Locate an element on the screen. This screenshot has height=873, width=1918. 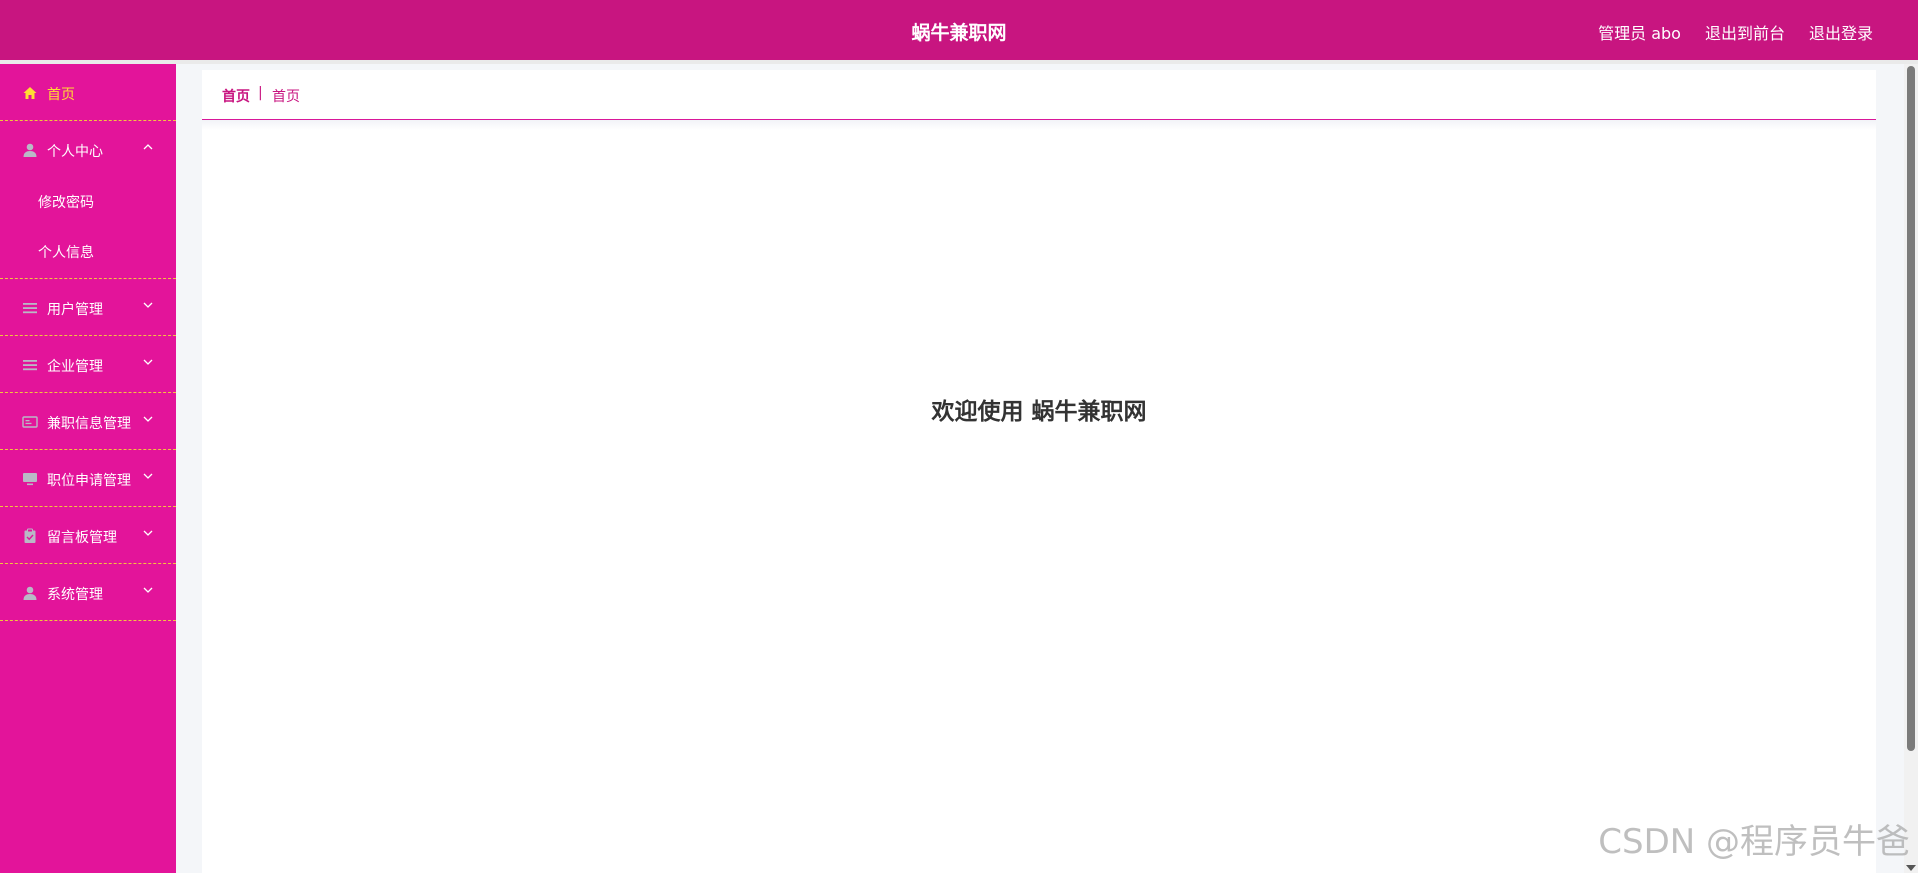
sidebar-item-label: 系统管理 is located at coordinates (75, 595).